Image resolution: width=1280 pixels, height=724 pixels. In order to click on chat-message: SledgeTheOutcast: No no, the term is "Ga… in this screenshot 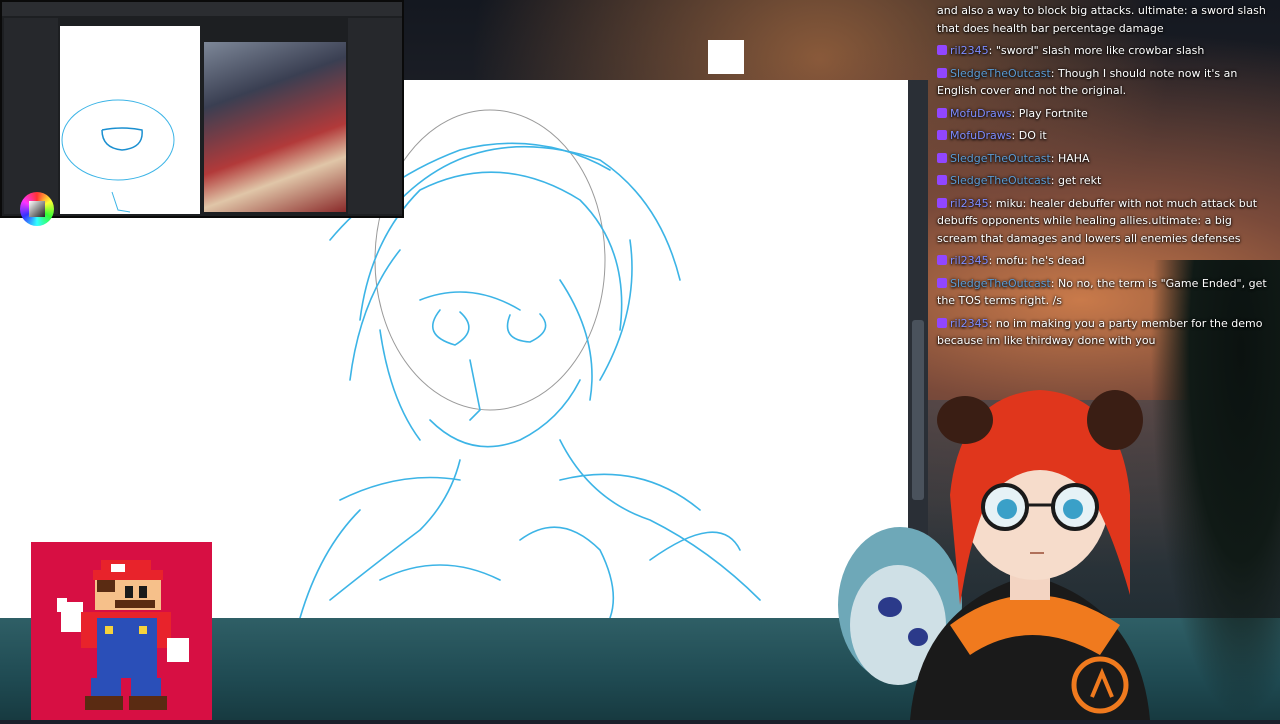, I will do `click(1102, 291)`.